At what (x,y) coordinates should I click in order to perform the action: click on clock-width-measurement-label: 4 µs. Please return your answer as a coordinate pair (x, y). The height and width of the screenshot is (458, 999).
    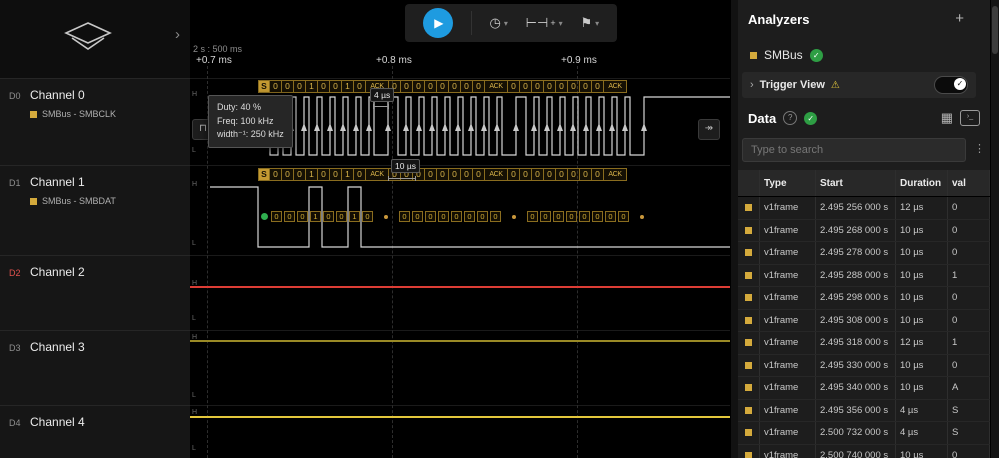
    Looking at the image, I should click on (382, 95).